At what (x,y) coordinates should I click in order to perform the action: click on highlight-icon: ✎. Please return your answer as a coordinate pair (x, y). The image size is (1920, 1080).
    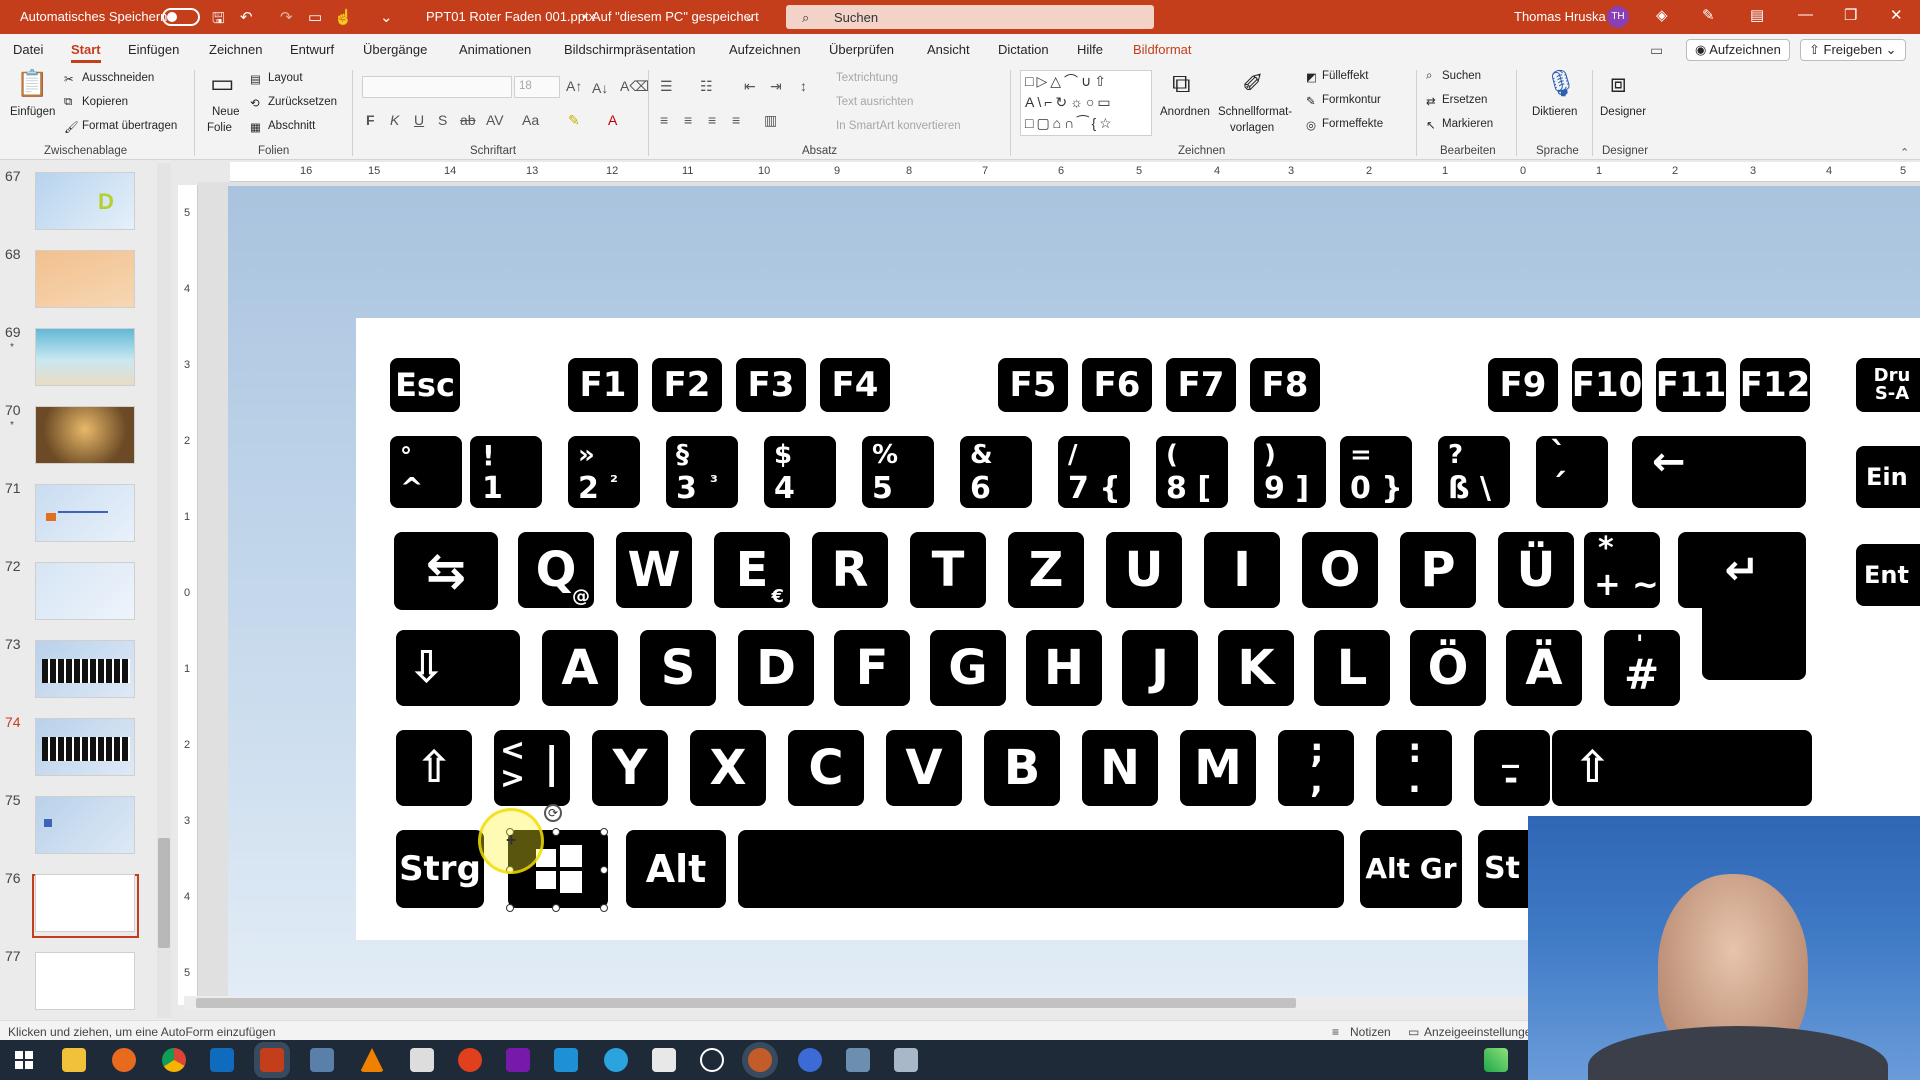
    Looking at the image, I should click on (574, 120).